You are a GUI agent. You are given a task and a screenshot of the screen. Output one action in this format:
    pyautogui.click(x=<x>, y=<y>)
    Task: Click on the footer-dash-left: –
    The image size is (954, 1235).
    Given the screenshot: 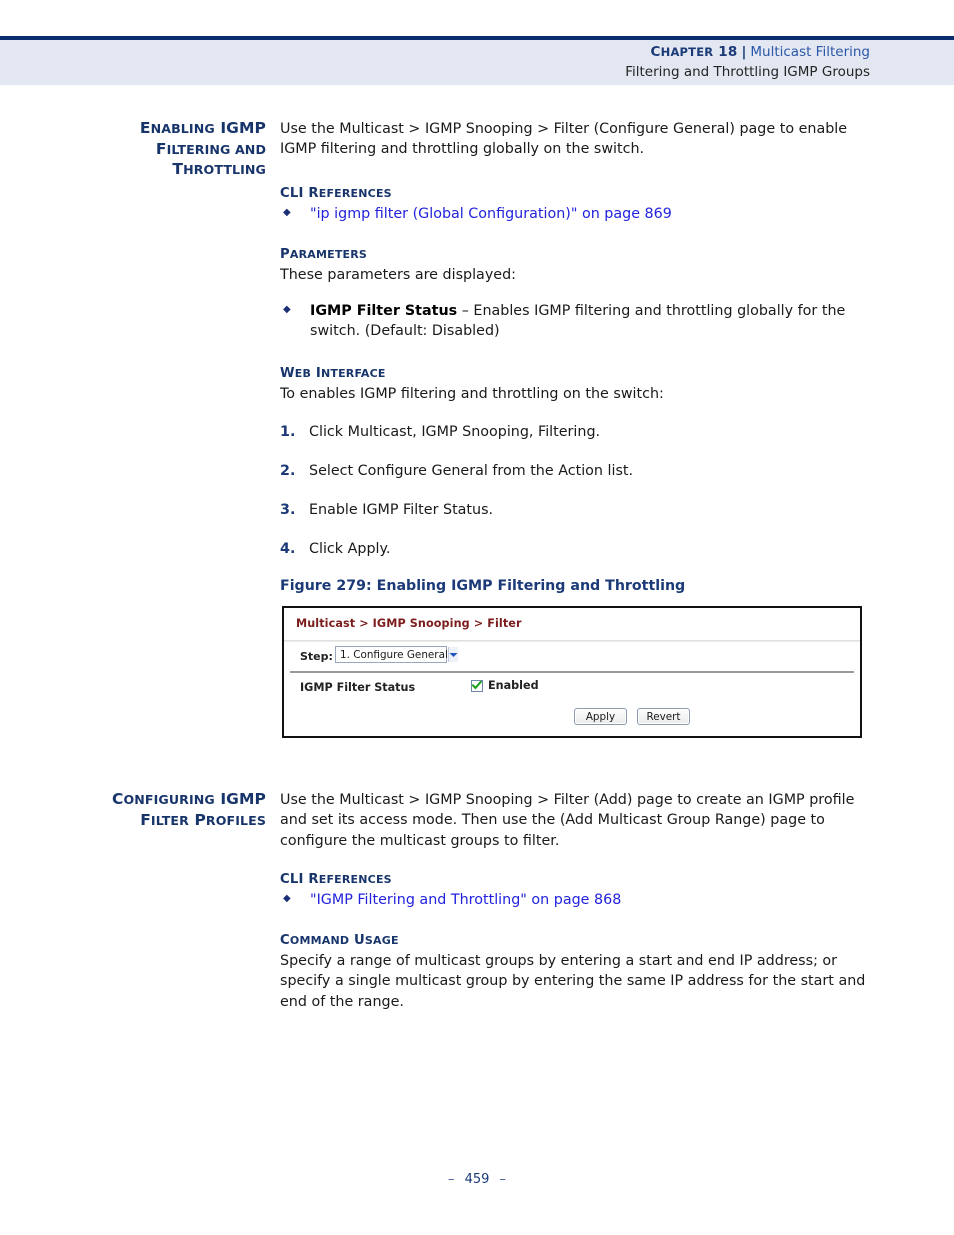 What is the action you would take?
    pyautogui.click(x=451, y=1179)
    